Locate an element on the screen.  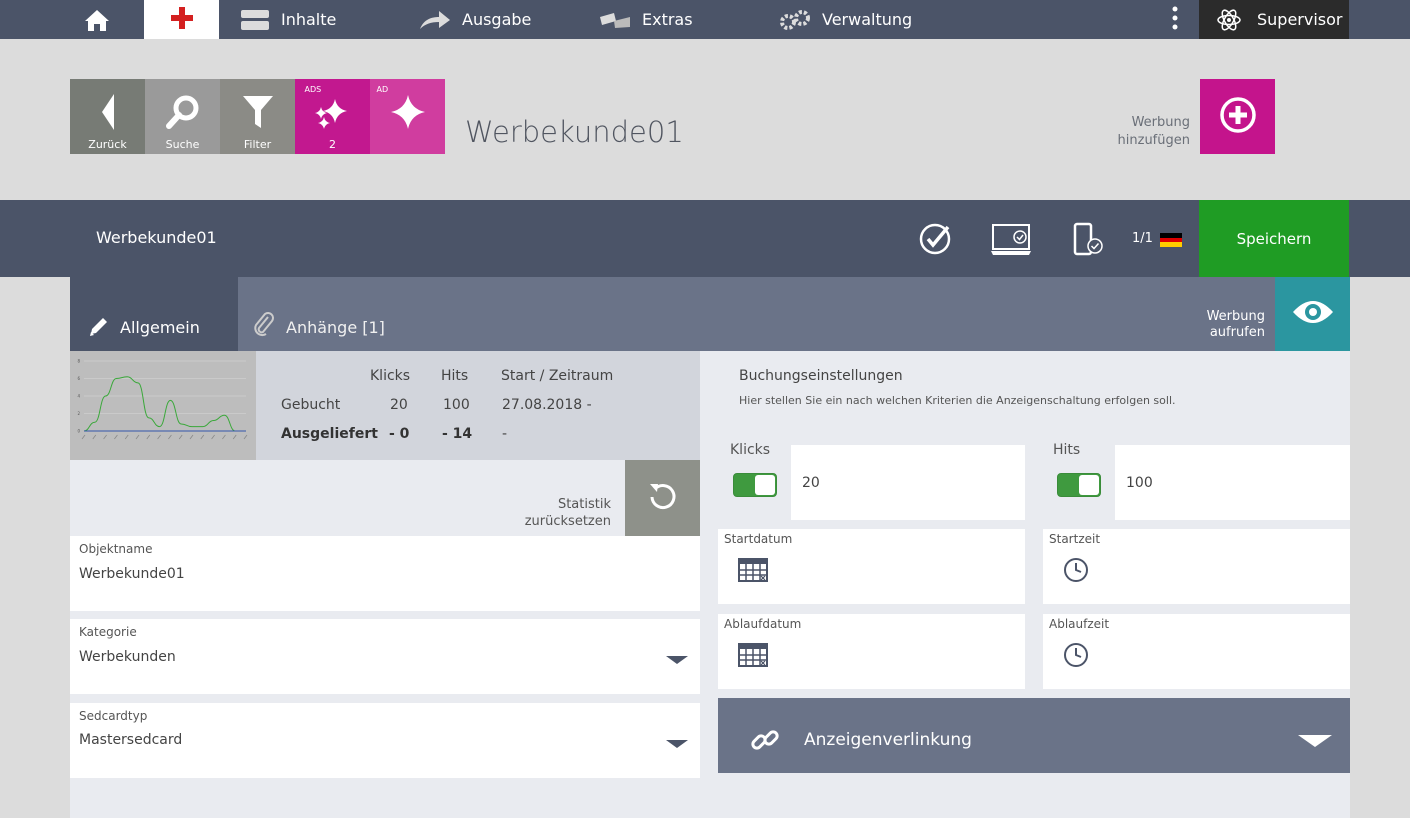
pencil-icon is located at coordinates (99, 326).